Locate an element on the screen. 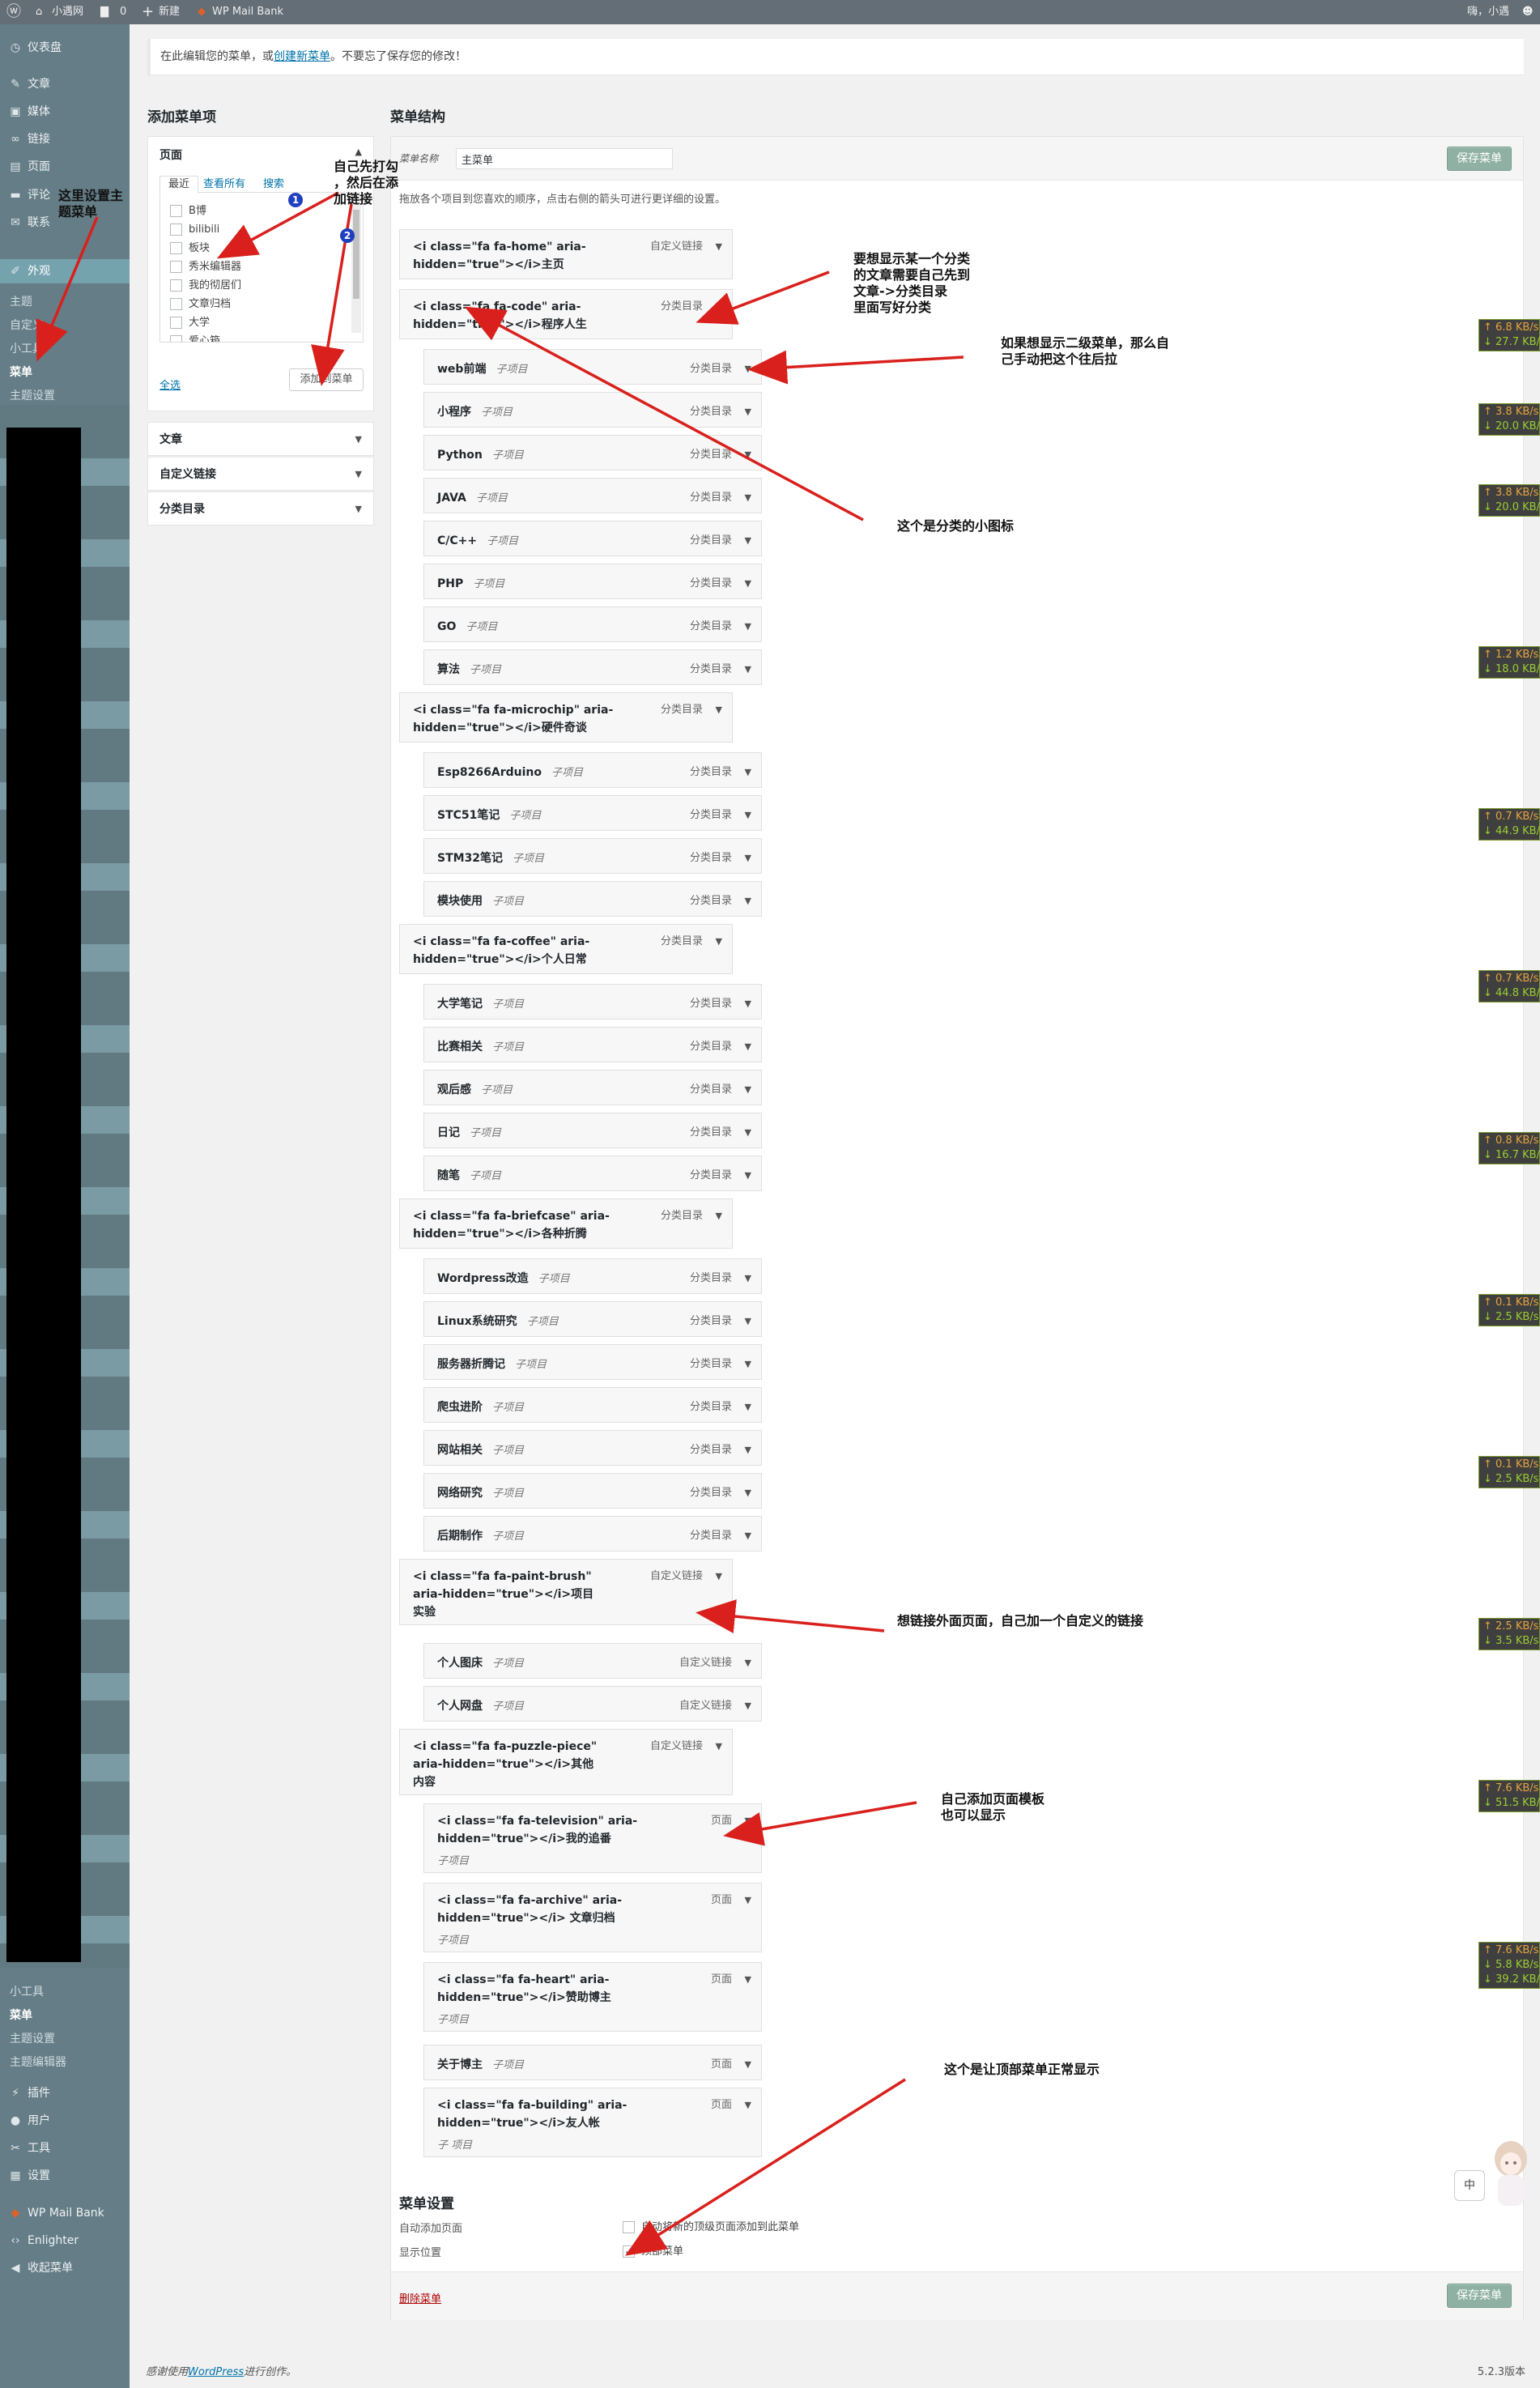 This screenshot has height=2388, width=1540. annotation-text: 这里设置主 题菜单 is located at coordinates (91, 203).